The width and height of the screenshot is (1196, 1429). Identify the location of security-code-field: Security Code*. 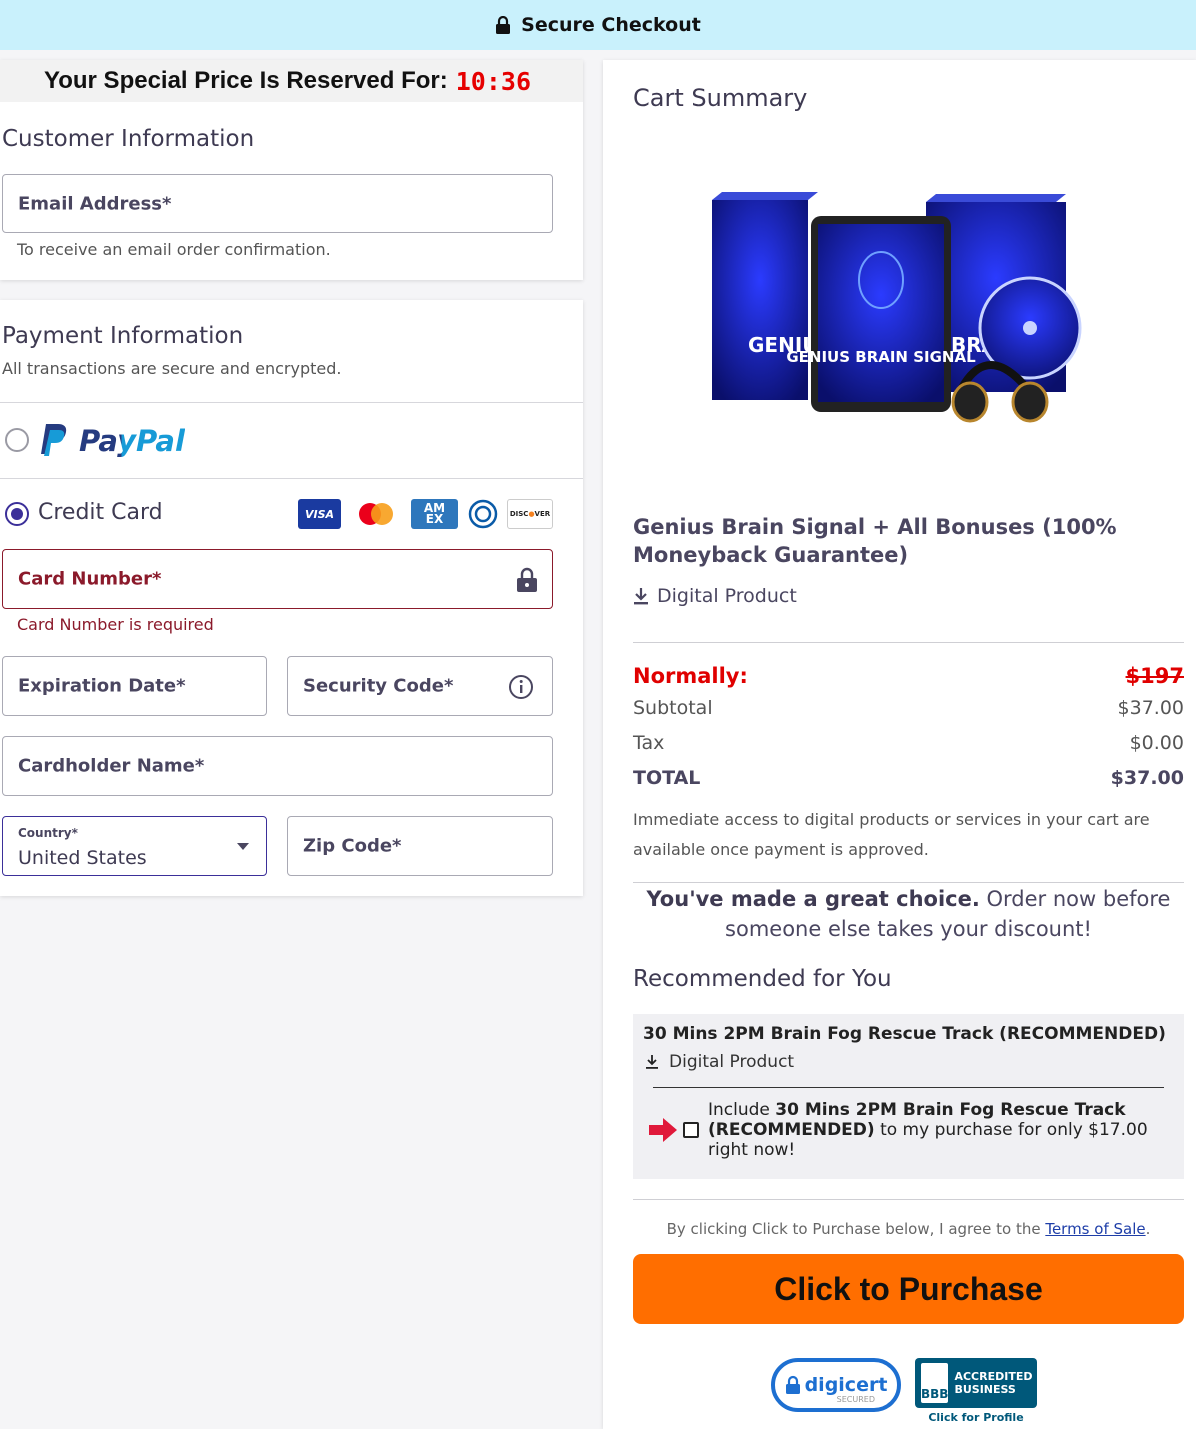
(420, 686).